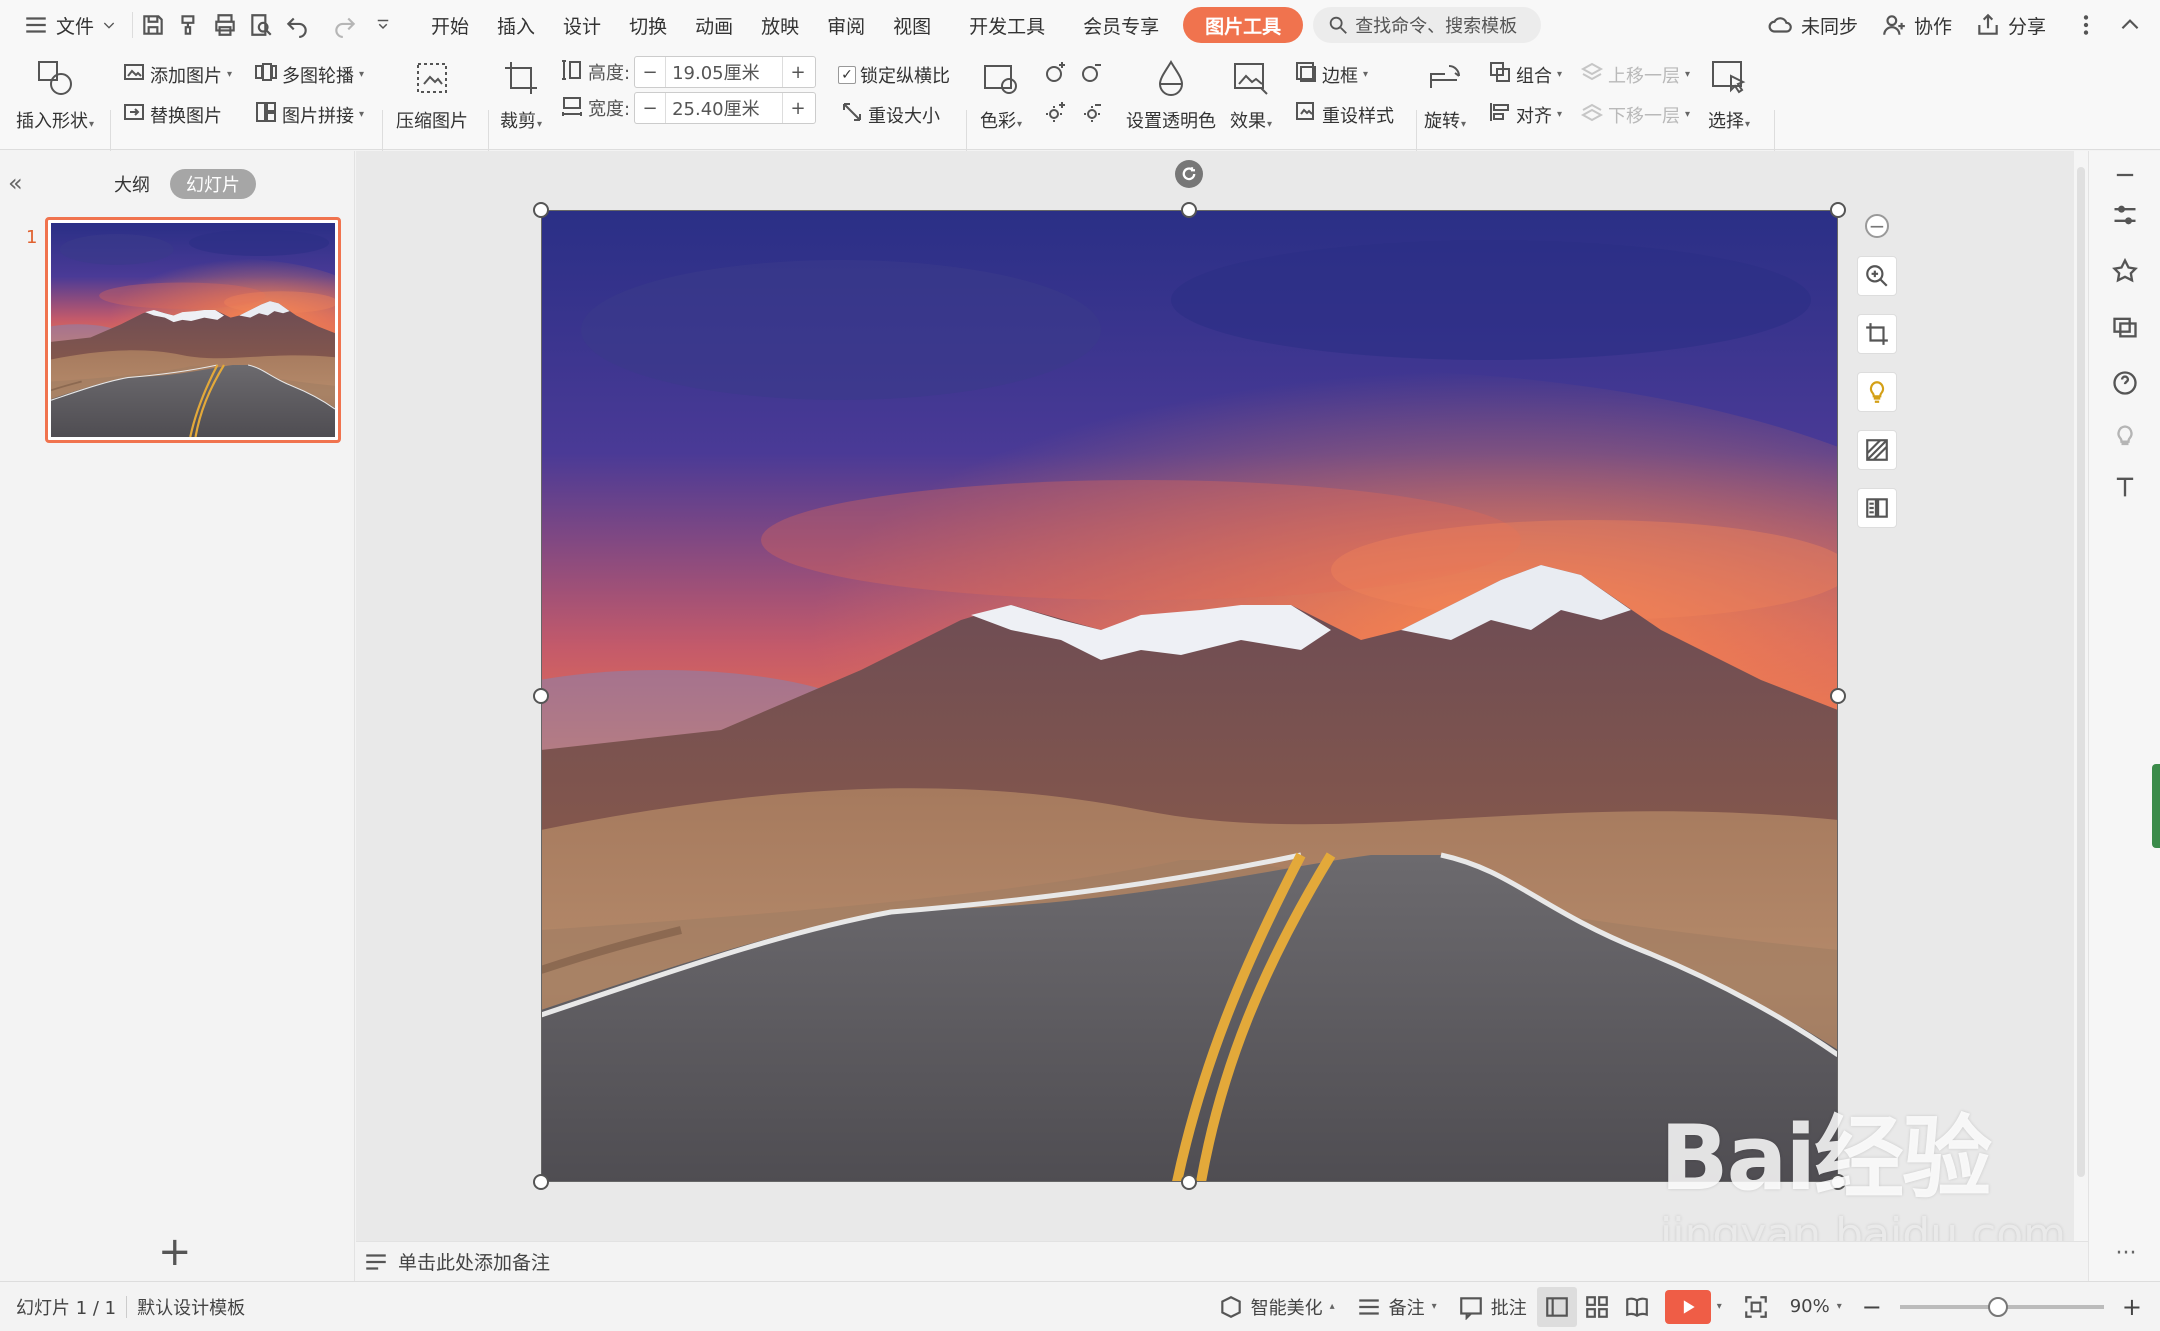 The width and height of the screenshot is (2160, 1331). Describe the element at coordinates (541, 696) in the screenshot. I see `resize-handle-left` at that location.